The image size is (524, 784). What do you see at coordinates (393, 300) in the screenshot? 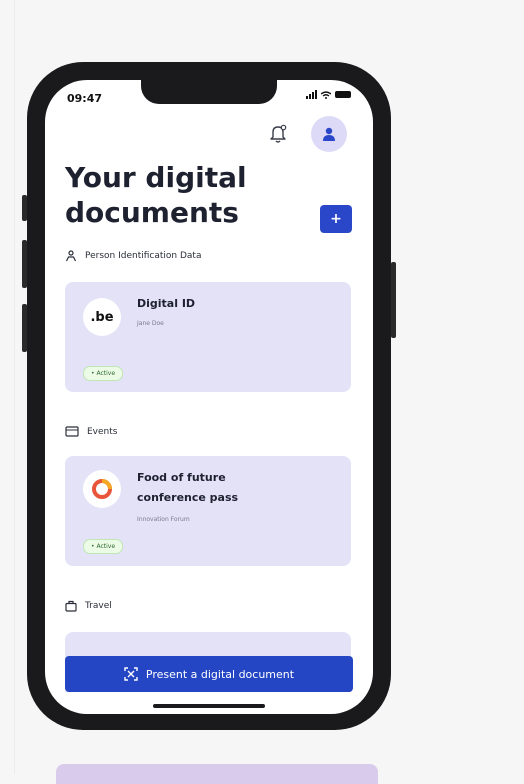
I see `power-button` at bounding box center [393, 300].